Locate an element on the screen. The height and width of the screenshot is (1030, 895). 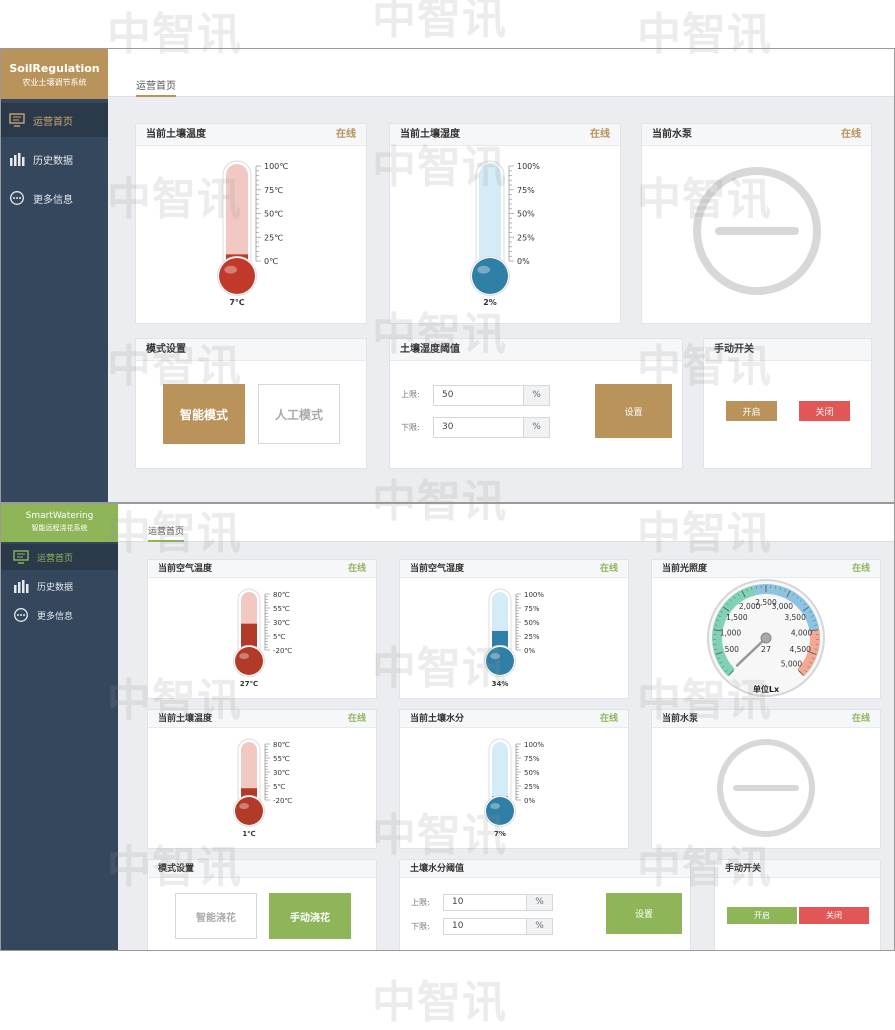
needle-hub is located at coordinates (766, 638).